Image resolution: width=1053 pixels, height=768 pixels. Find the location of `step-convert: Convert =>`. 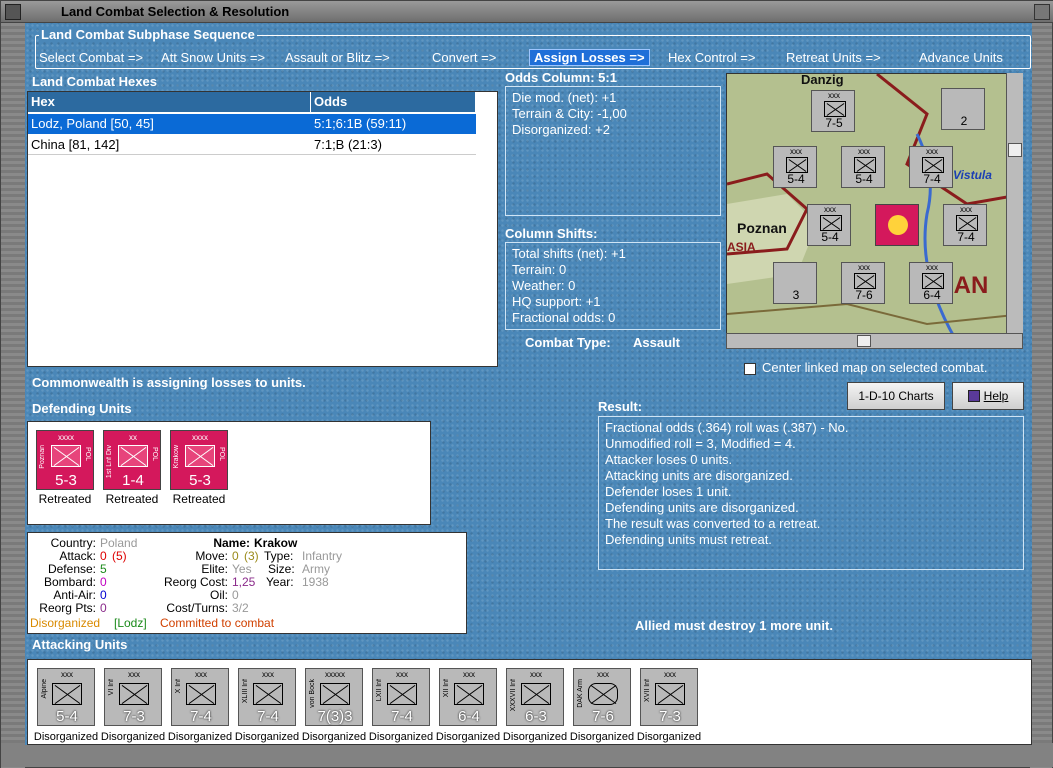

step-convert: Convert => is located at coordinates (464, 57).